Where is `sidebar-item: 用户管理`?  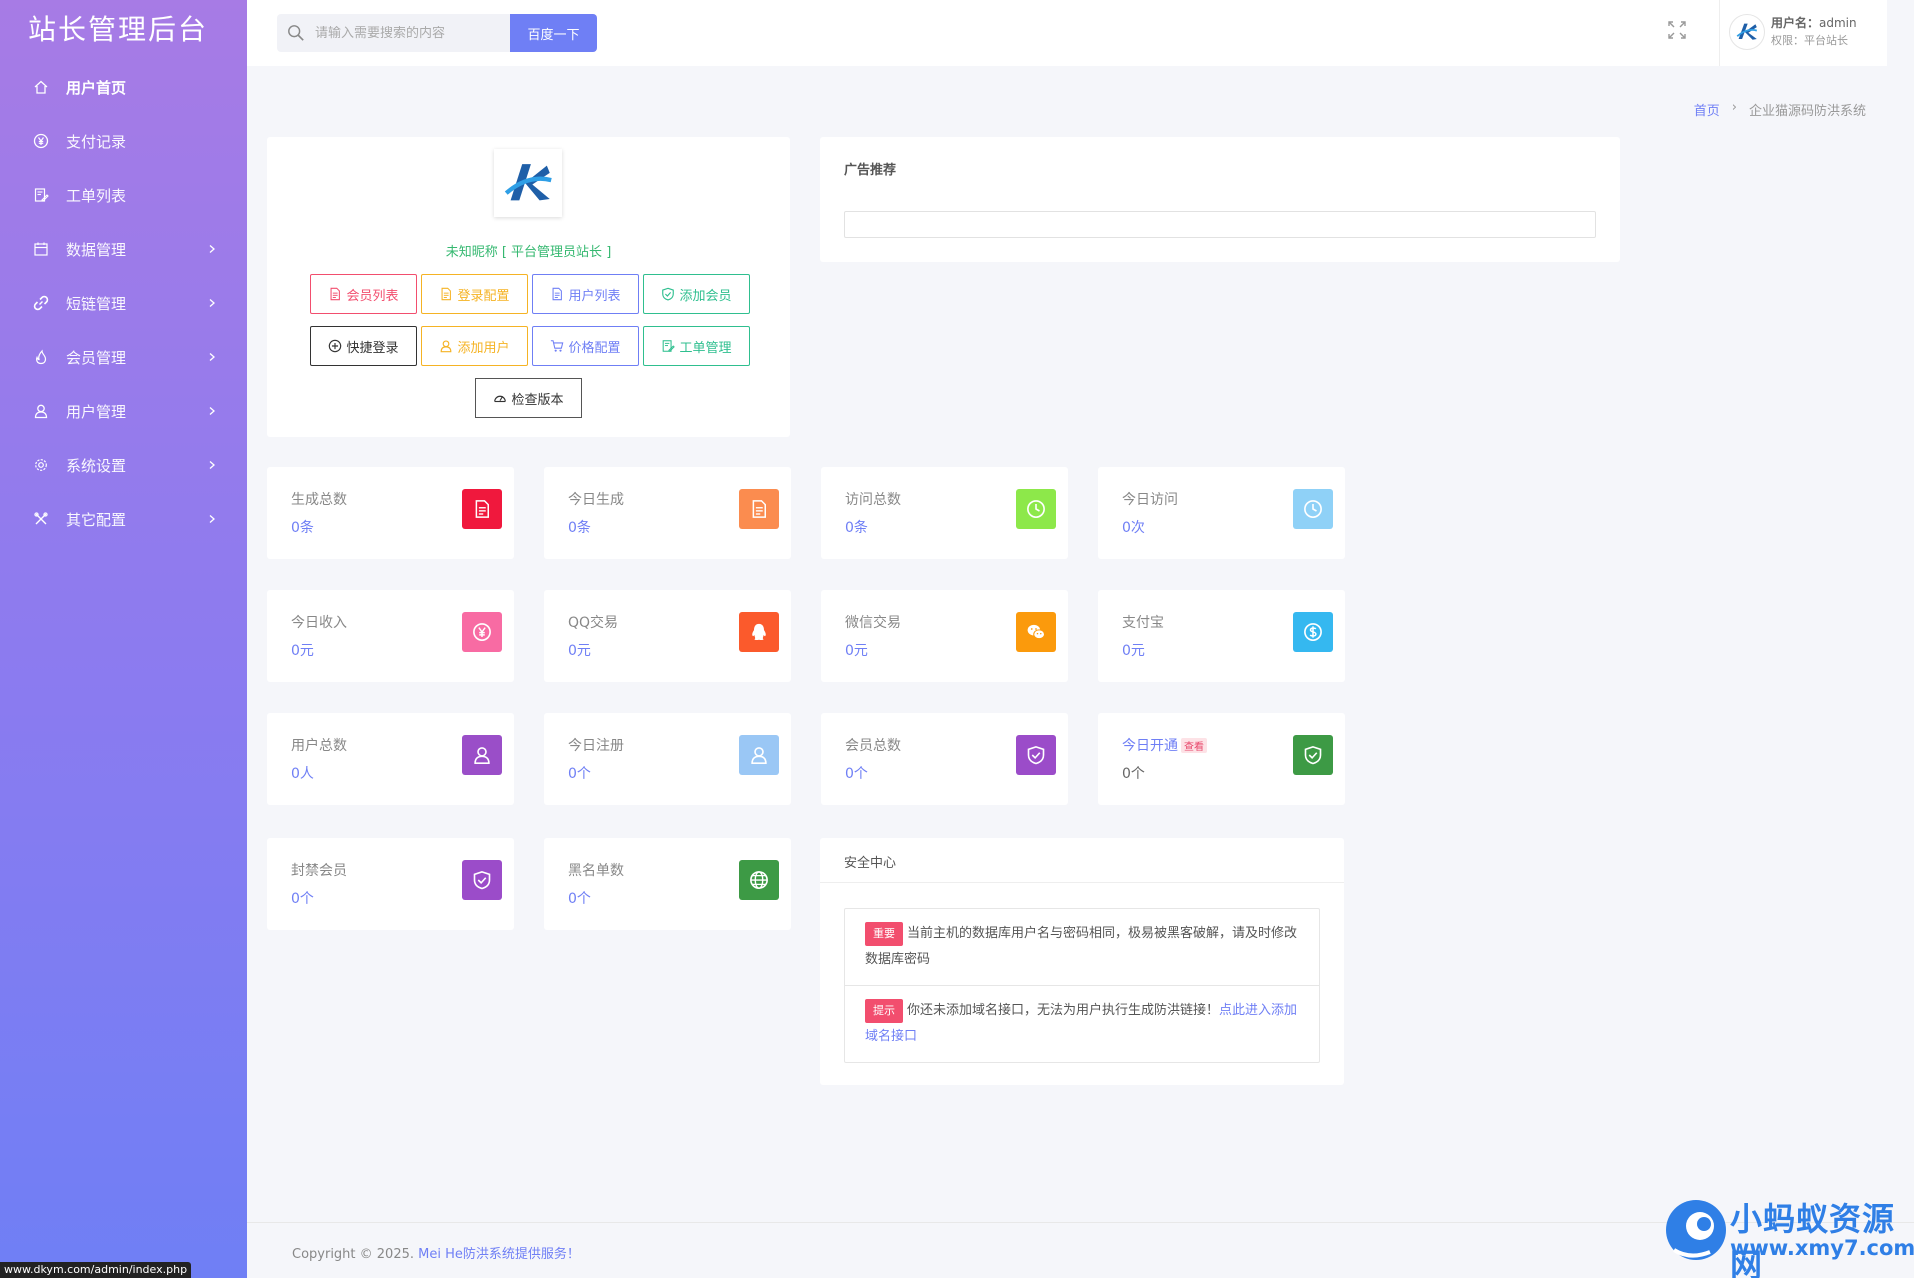 sidebar-item: 用户管理 is located at coordinates (123, 411).